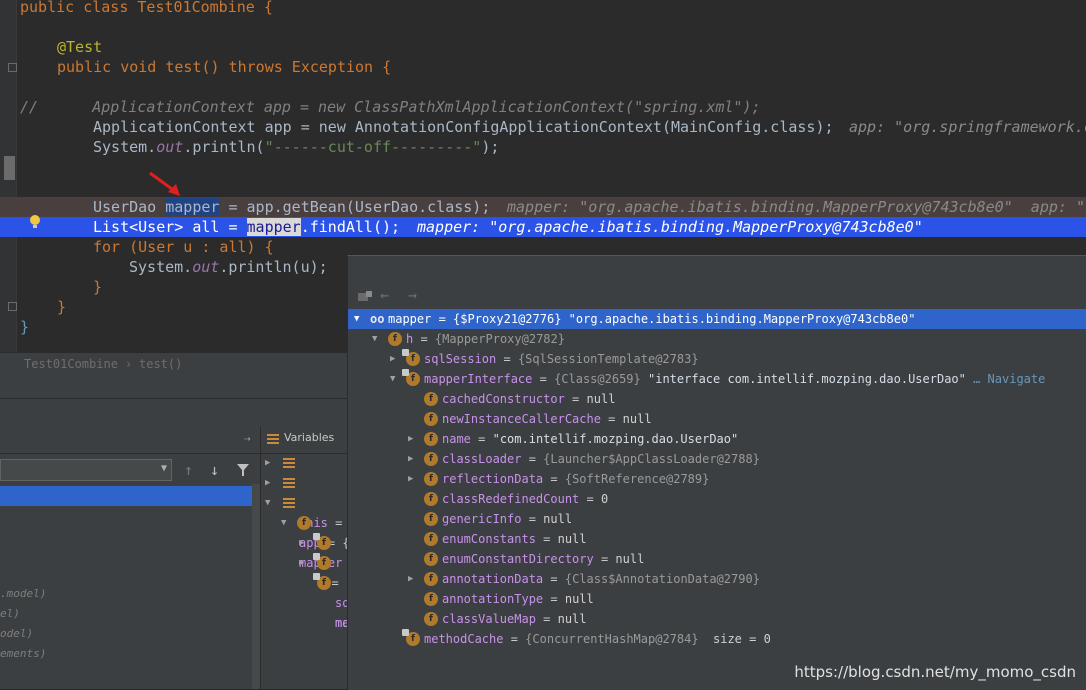 This screenshot has width=1086, height=690. Describe the element at coordinates (80, 47) in the screenshot. I see `annotation: @Test` at that location.